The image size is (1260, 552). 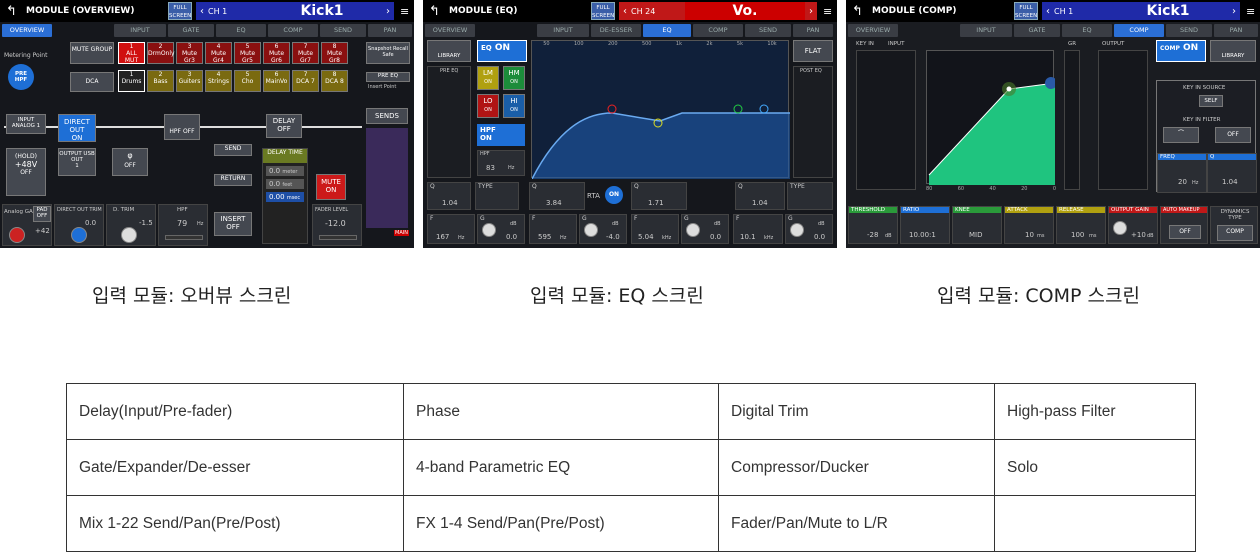 I want to click on lm-gain-panel: G -4.0 dB, so click(x=603, y=229).